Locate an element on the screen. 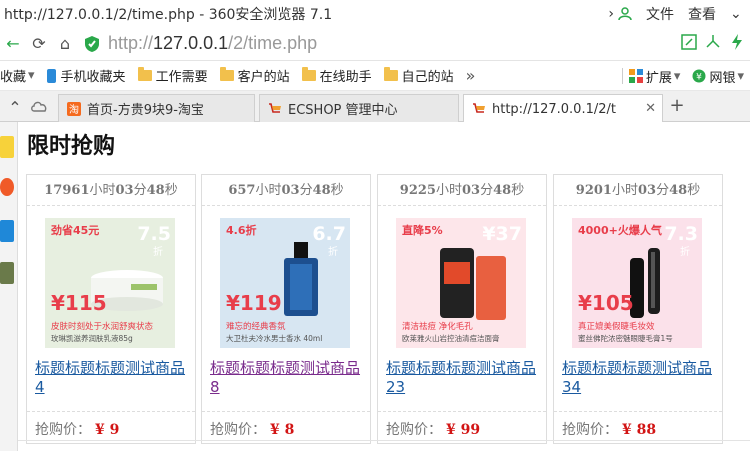 The image size is (750, 451). tab-taobao: 淘 首页-方贵9块9-淘宝 is located at coordinates (156, 108).